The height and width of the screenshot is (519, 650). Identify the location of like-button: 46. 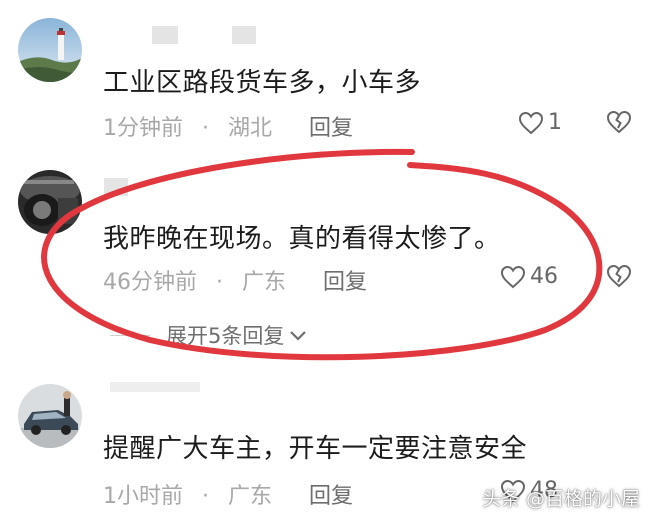
(529, 276).